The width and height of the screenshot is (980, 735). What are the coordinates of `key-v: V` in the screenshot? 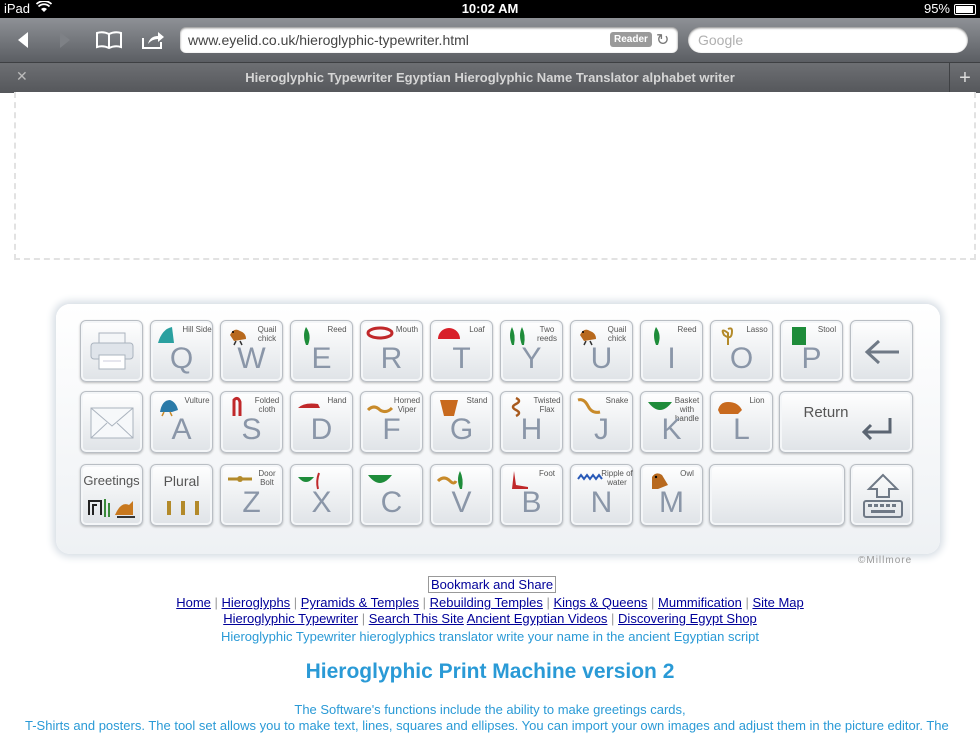 It's located at (461, 495).